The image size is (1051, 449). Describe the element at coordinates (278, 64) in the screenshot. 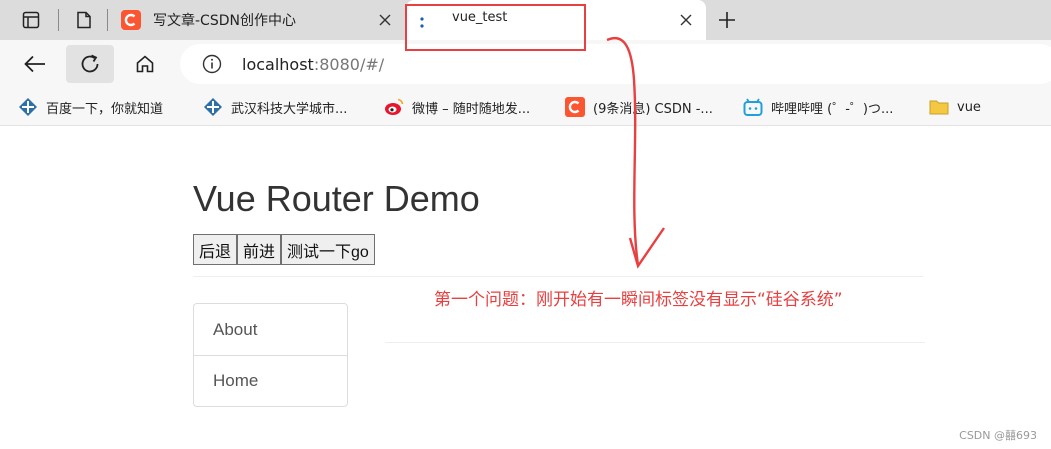

I see `url-host: localhost` at that location.